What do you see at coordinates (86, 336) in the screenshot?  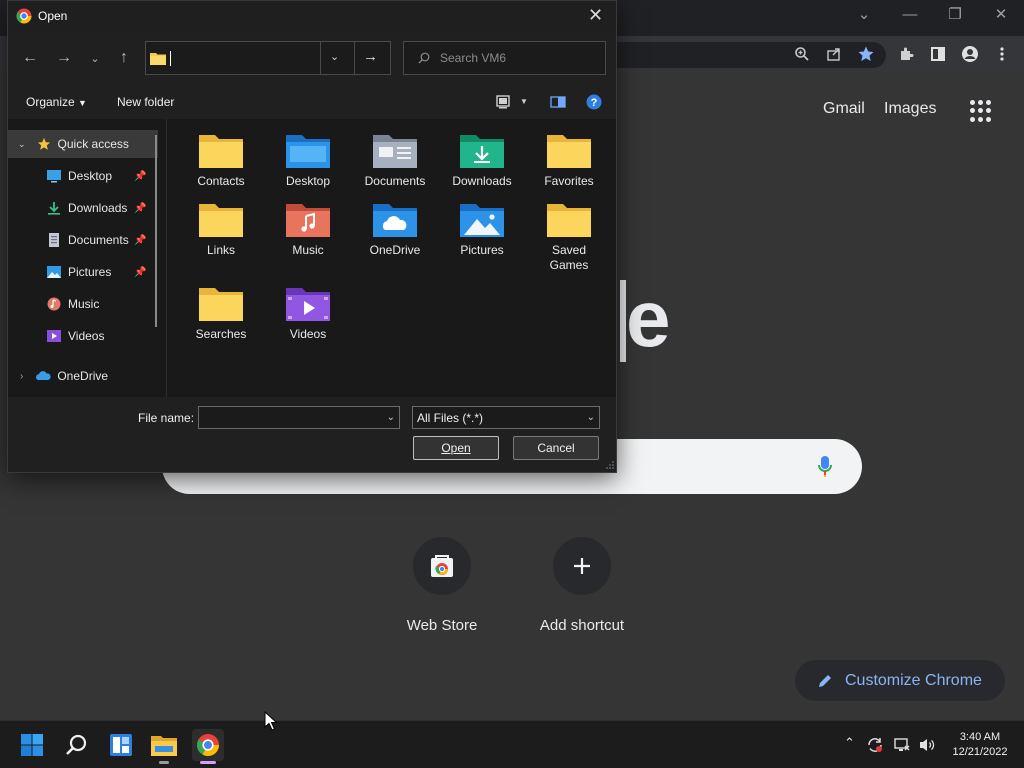 I see `nav-videos-label: Videos` at bounding box center [86, 336].